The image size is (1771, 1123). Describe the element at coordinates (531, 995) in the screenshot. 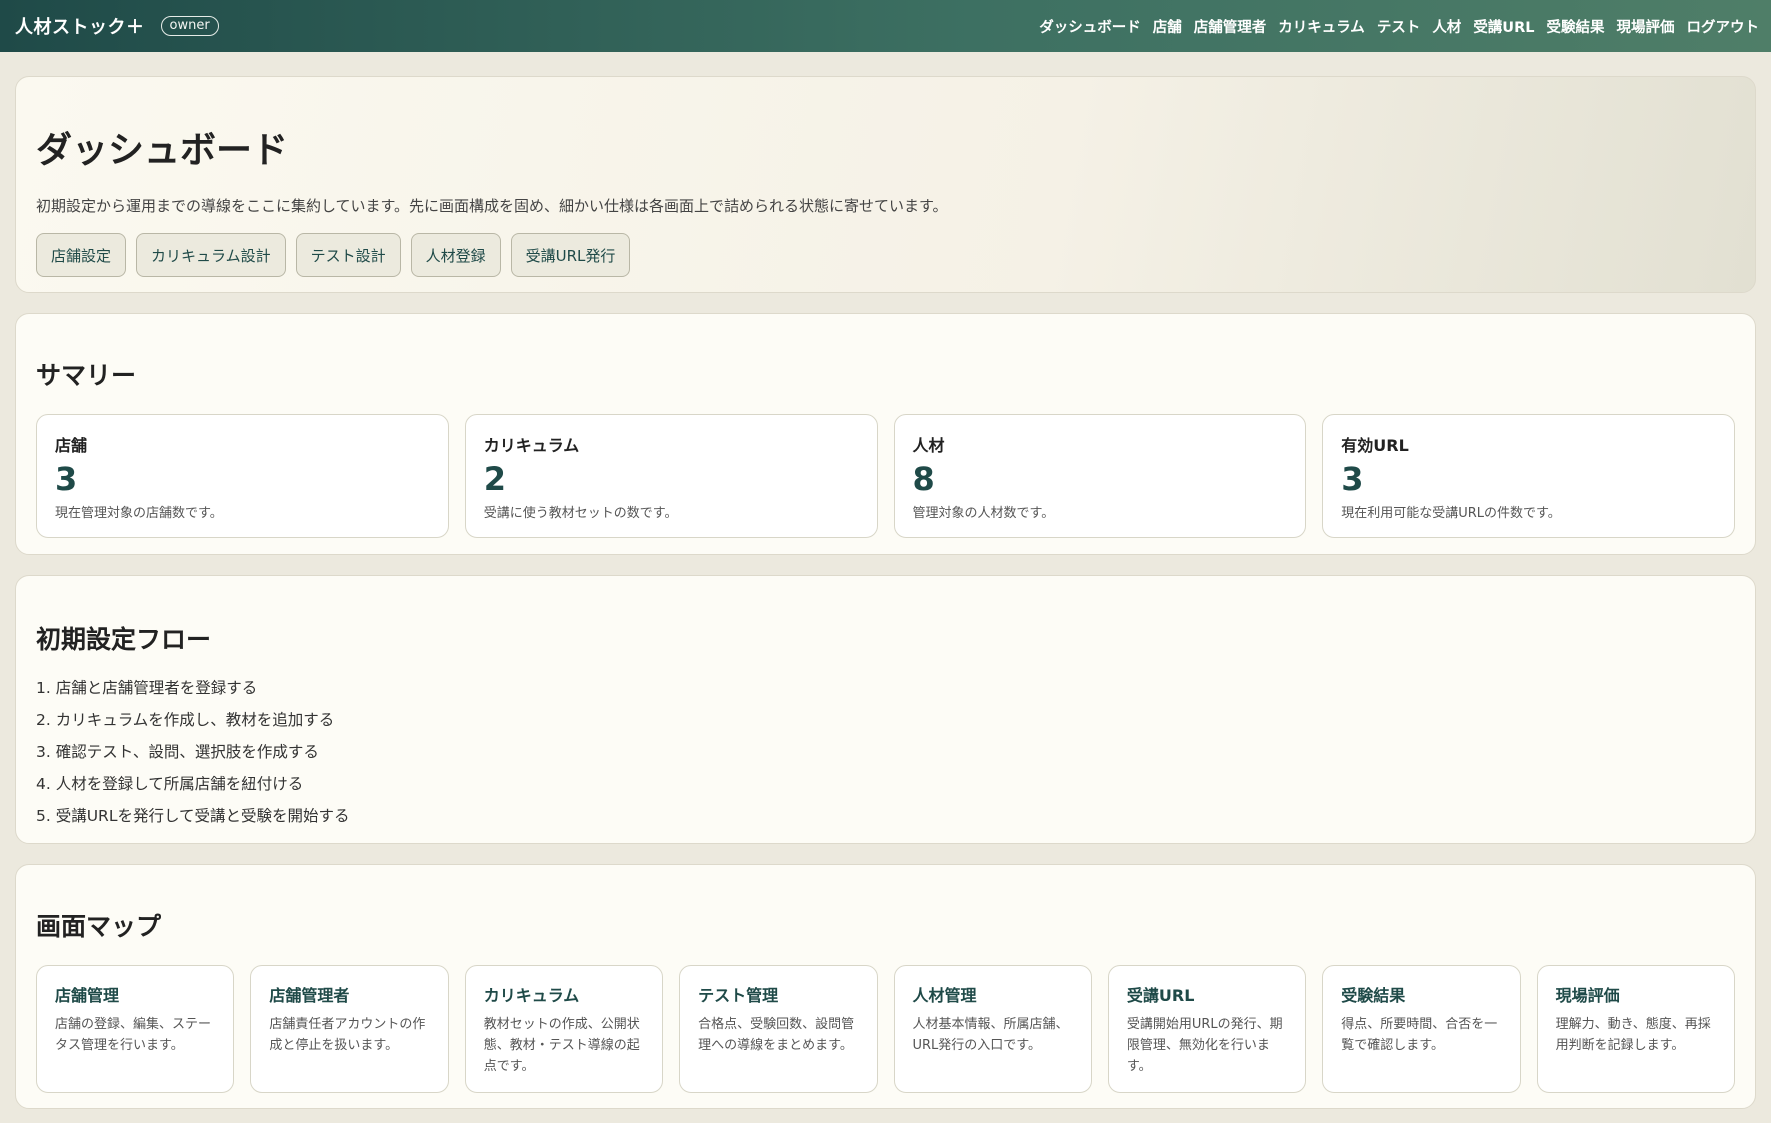

I see `card-title: カリキュラム` at that location.